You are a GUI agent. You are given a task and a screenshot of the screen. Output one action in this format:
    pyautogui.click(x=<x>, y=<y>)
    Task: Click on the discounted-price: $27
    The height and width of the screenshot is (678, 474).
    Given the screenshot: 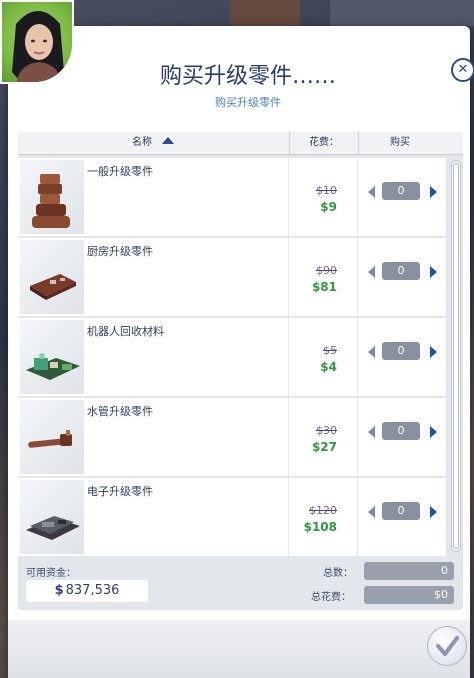 What is the action you would take?
    pyautogui.click(x=324, y=447)
    